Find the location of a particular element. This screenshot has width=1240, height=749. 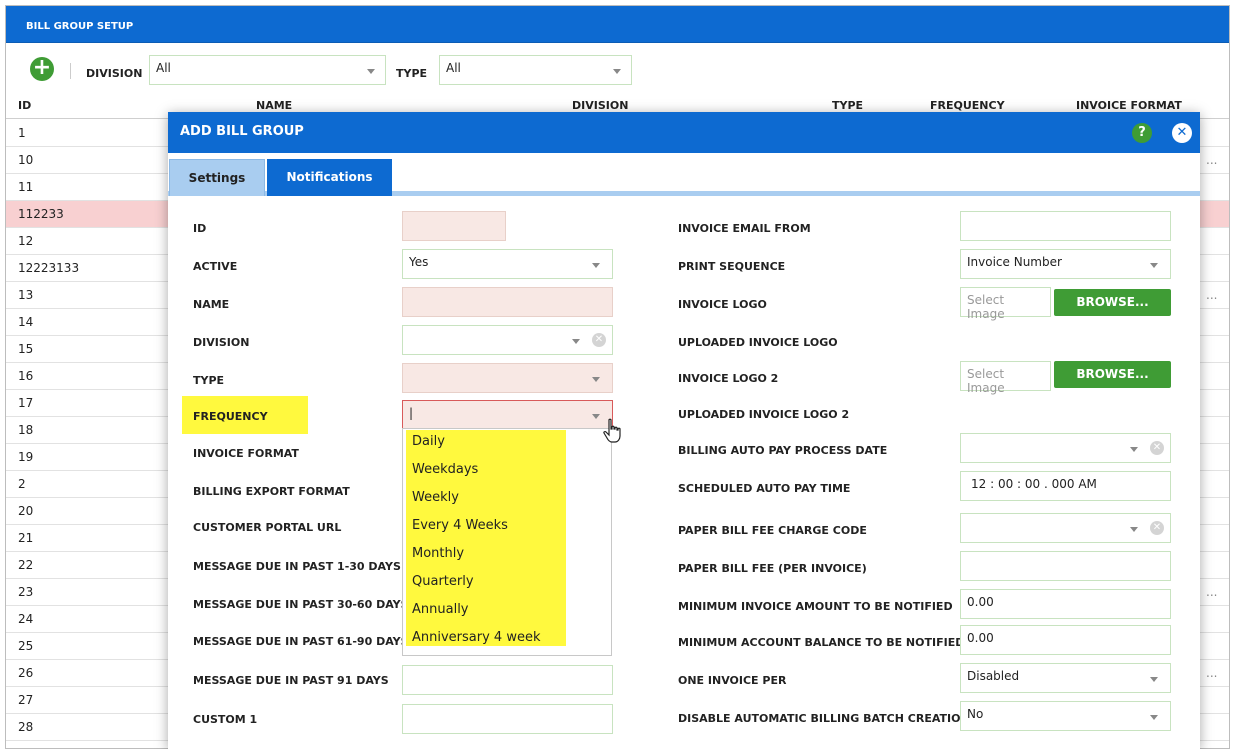

customer-portal-url-label: CUSTOMER PORTAL URL is located at coordinates (267, 527).